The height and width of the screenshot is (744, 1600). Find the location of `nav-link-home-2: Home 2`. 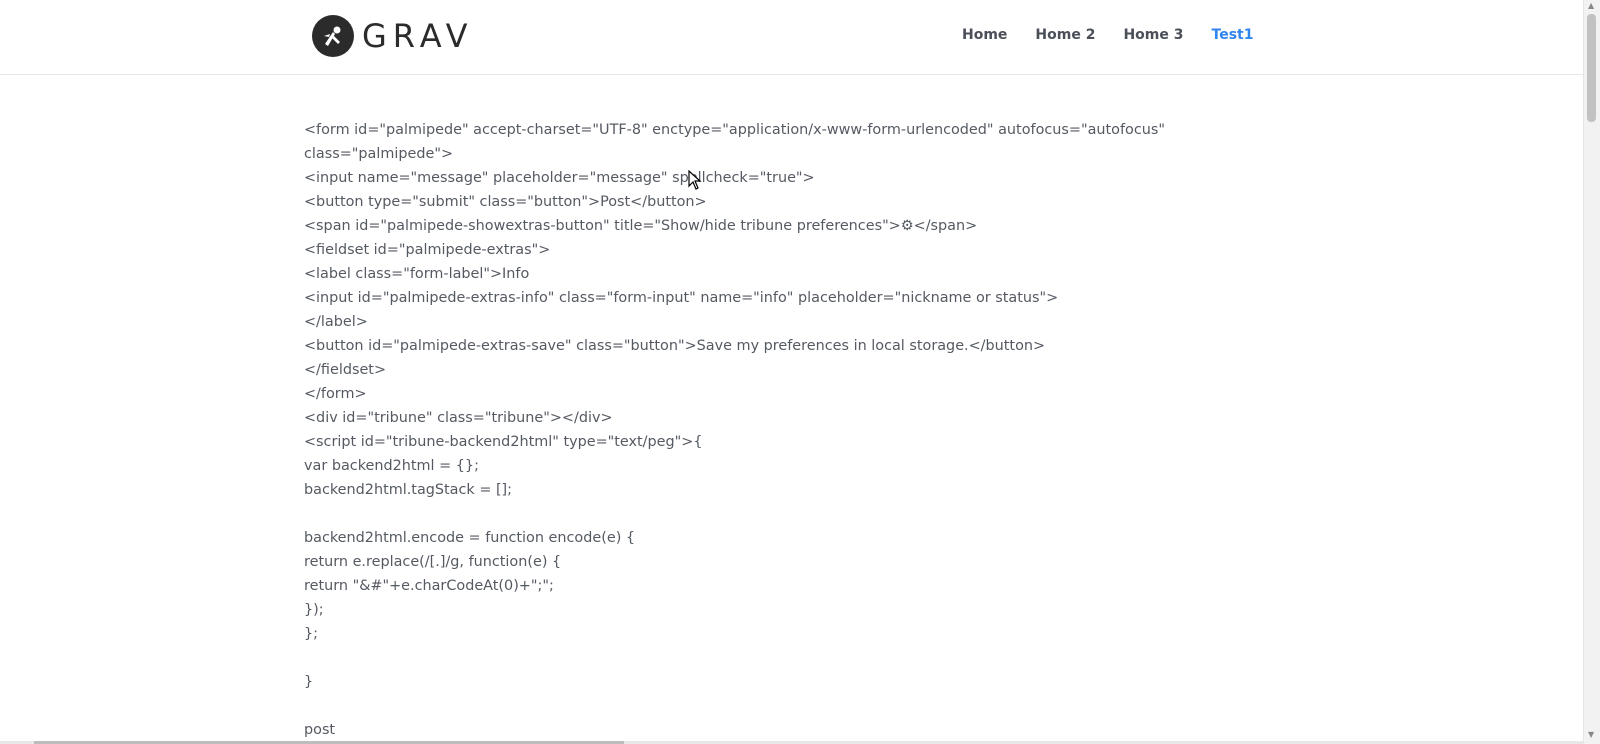

nav-link-home-2: Home 2 is located at coordinates (1065, 35).